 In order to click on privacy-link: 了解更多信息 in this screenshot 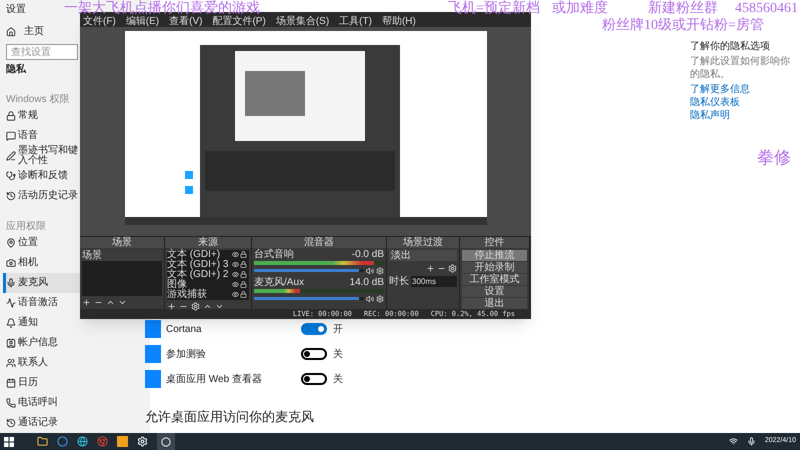, I will do `click(740, 89)`.